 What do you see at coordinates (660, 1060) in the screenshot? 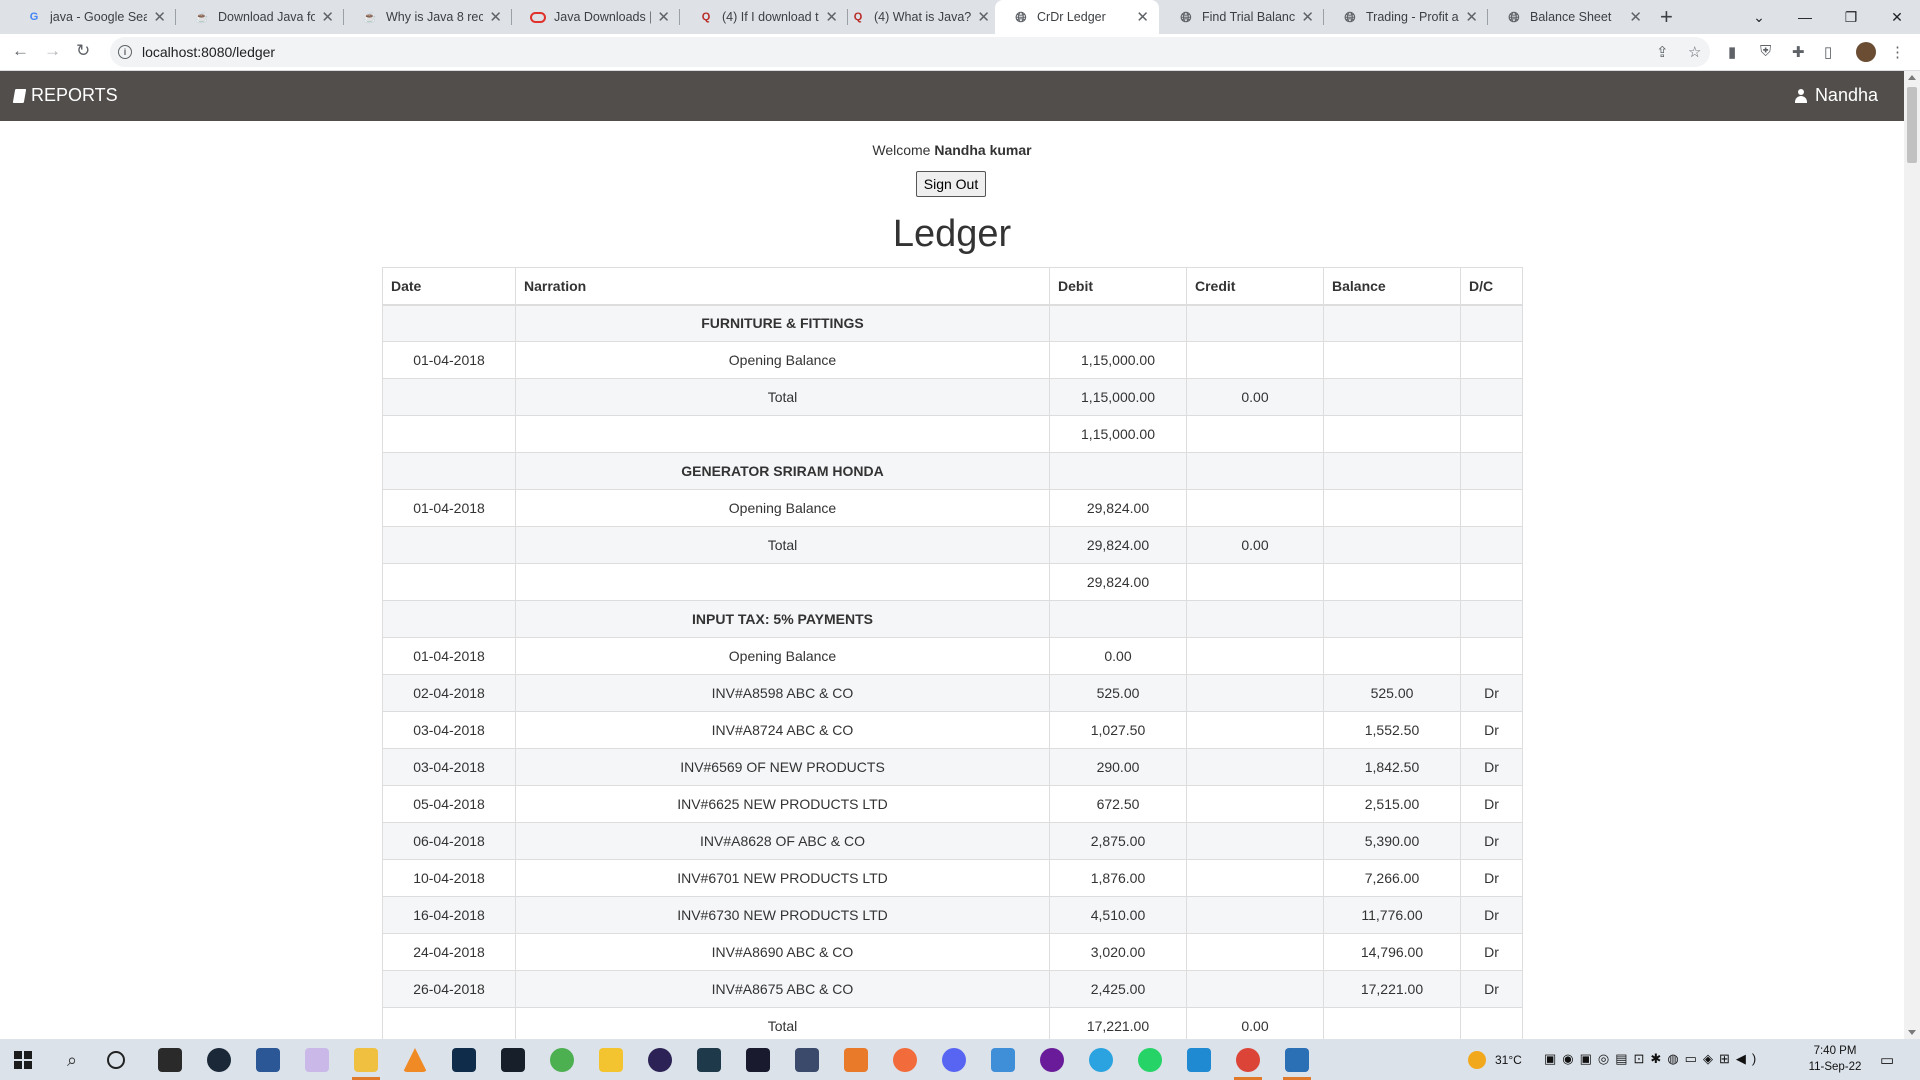
I see `eclipse-icon` at bounding box center [660, 1060].